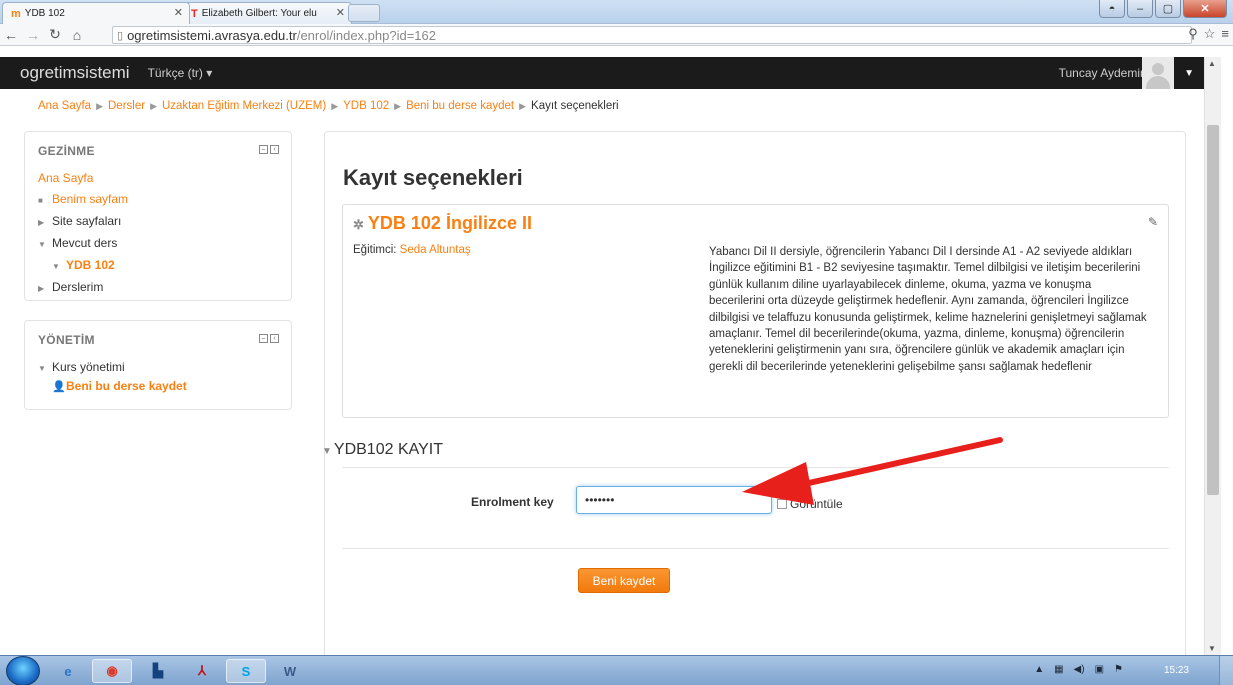 The image size is (1233, 685). Describe the element at coordinates (246, 671) in the screenshot. I see `skype-icon: S` at that location.